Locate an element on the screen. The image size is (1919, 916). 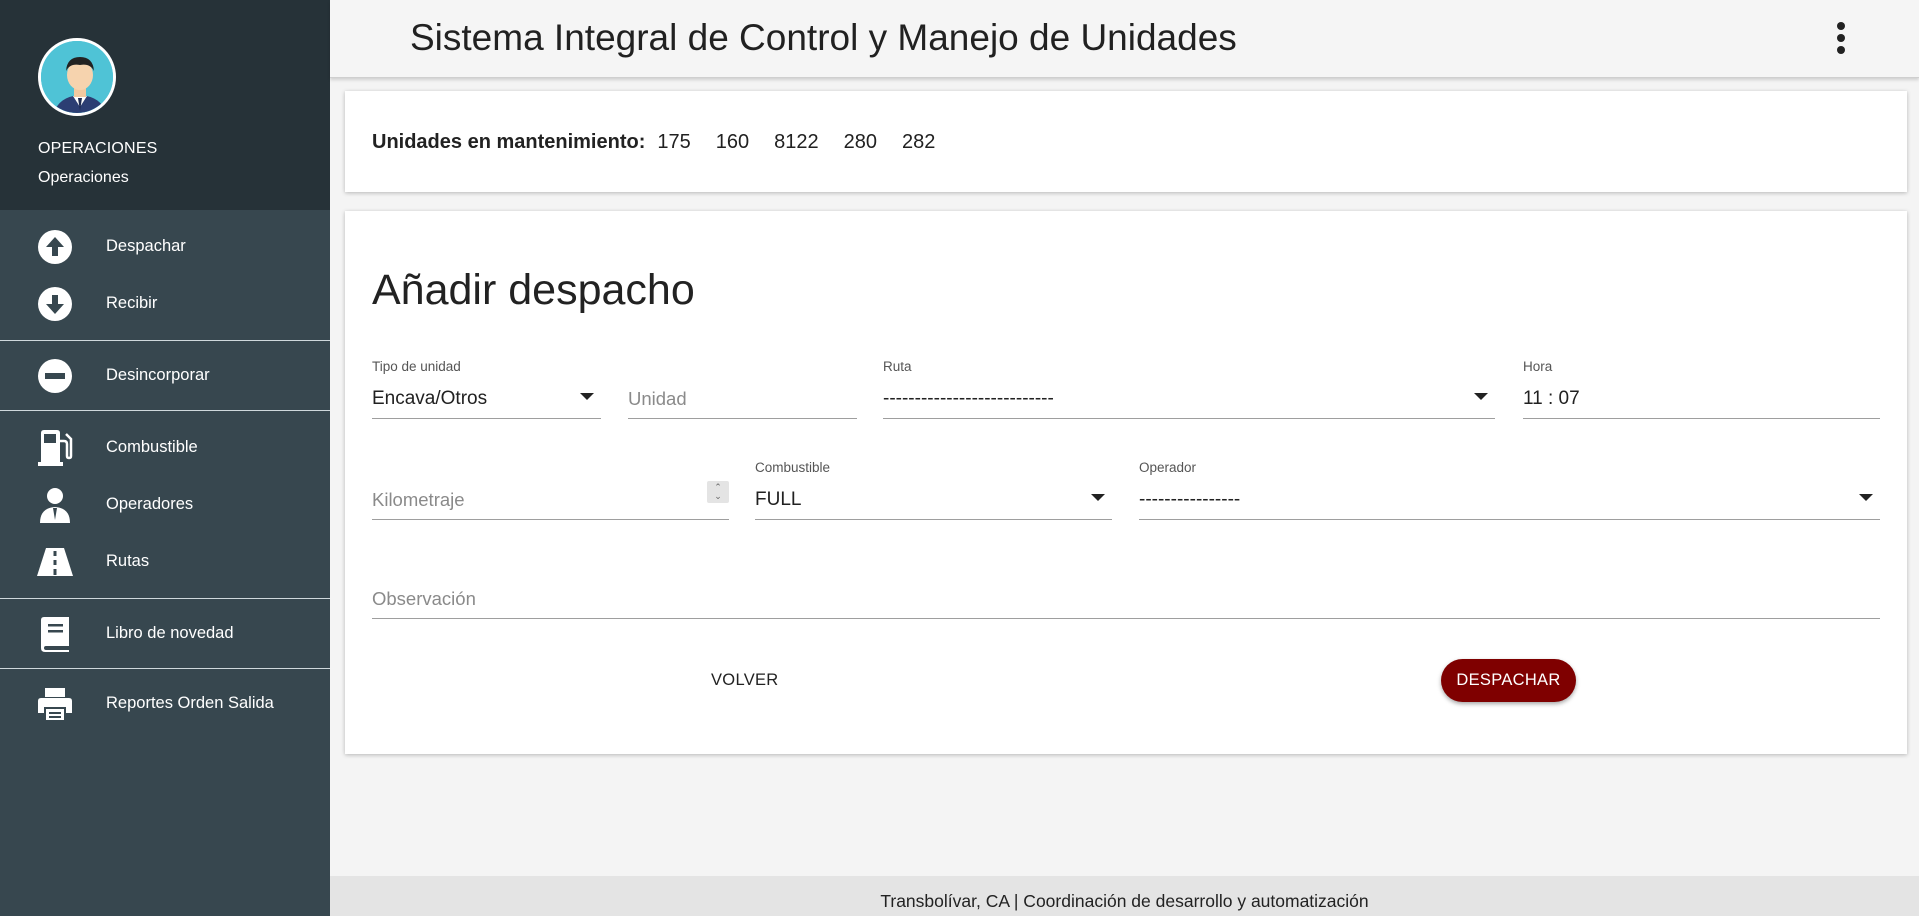
avatar is located at coordinates (77, 77).